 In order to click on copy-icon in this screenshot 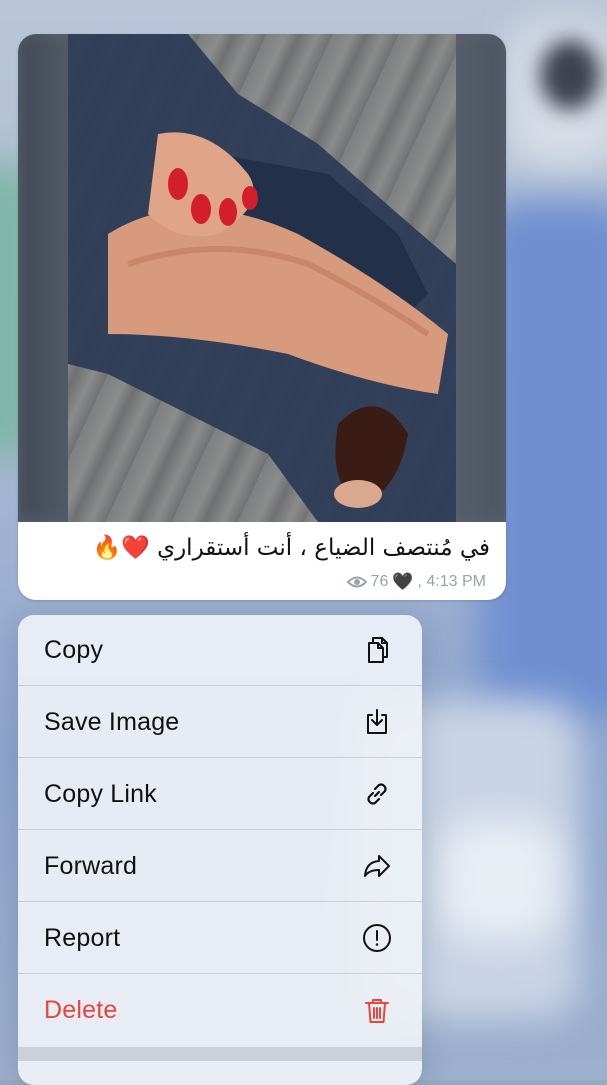, I will do `click(377, 650)`.